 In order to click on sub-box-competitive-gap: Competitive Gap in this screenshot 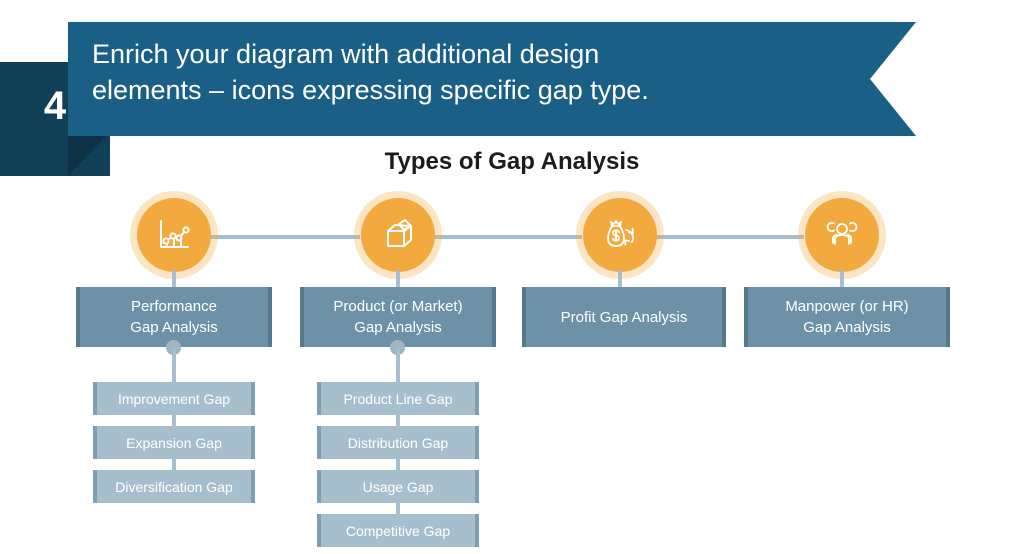, I will do `click(398, 530)`.